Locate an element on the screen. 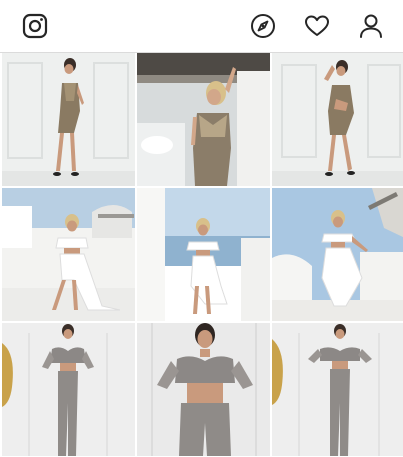  compass-icon is located at coordinates (263, 26).